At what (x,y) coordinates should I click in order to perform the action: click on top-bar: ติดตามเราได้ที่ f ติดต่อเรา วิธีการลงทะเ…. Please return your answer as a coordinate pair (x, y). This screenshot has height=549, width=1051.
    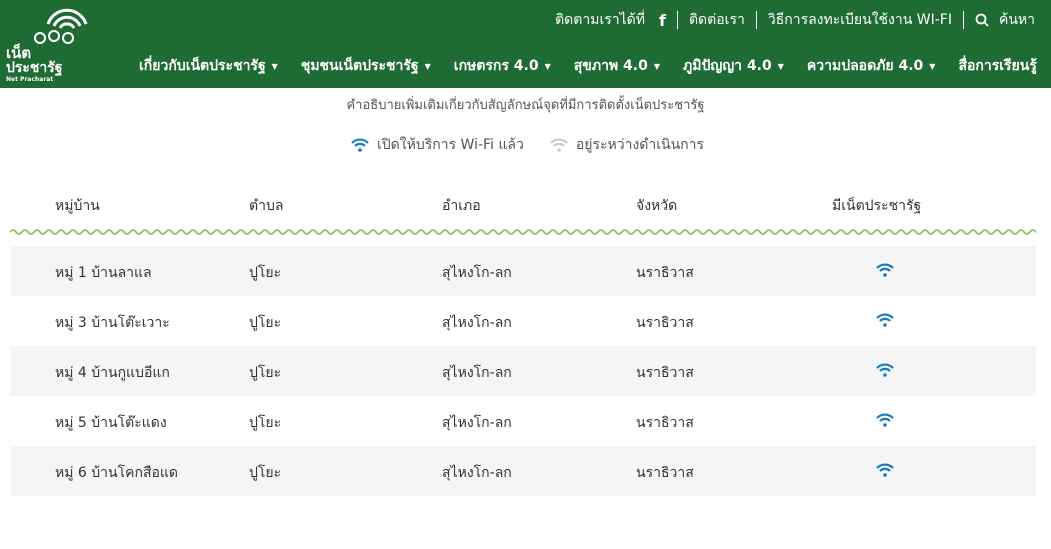
    Looking at the image, I should click on (795, 20).